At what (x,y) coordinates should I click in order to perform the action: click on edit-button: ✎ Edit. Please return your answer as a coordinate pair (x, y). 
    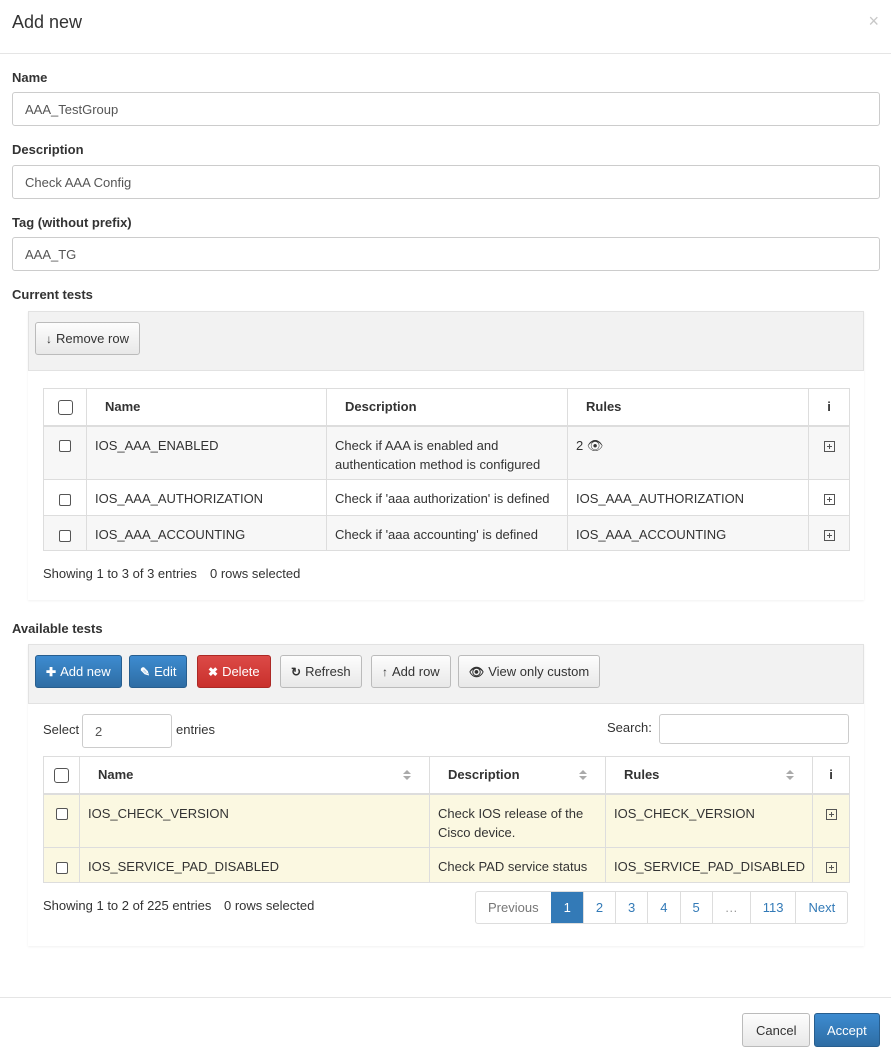
    Looking at the image, I should click on (158, 671).